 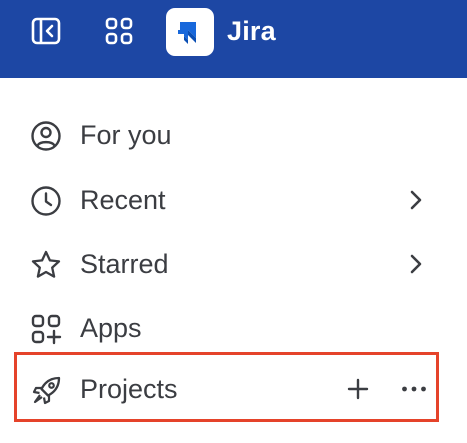 What do you see at coordinates (226, 134) in the screenshot?
I see `sidebar-item-for-you: For you` at bounding box center [226, 134].